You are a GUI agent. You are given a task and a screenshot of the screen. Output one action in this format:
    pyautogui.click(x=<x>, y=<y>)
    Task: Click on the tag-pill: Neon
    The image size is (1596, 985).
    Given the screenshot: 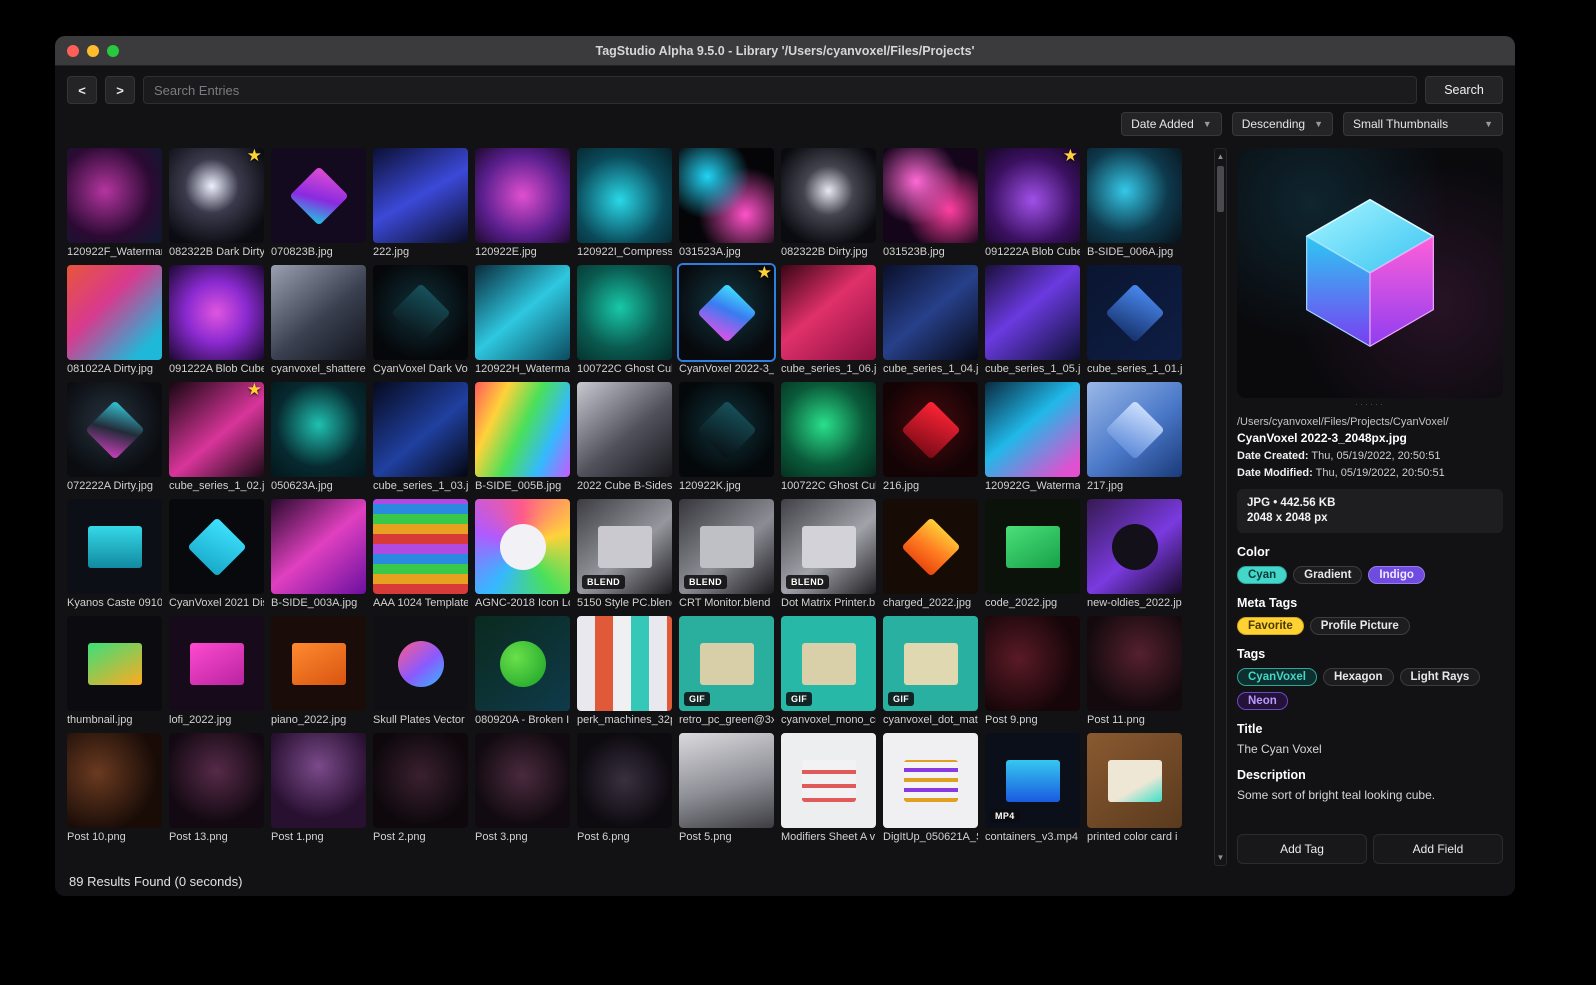 What is the action you would take?
    pyautogui.click(x=1262, y=701)
    